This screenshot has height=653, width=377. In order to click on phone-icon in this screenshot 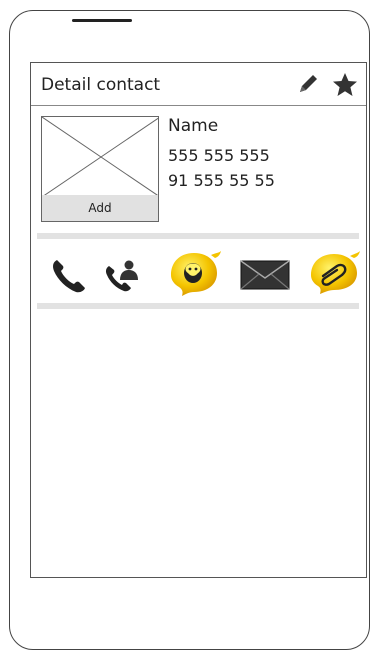, I will do `click(69, 276)`.